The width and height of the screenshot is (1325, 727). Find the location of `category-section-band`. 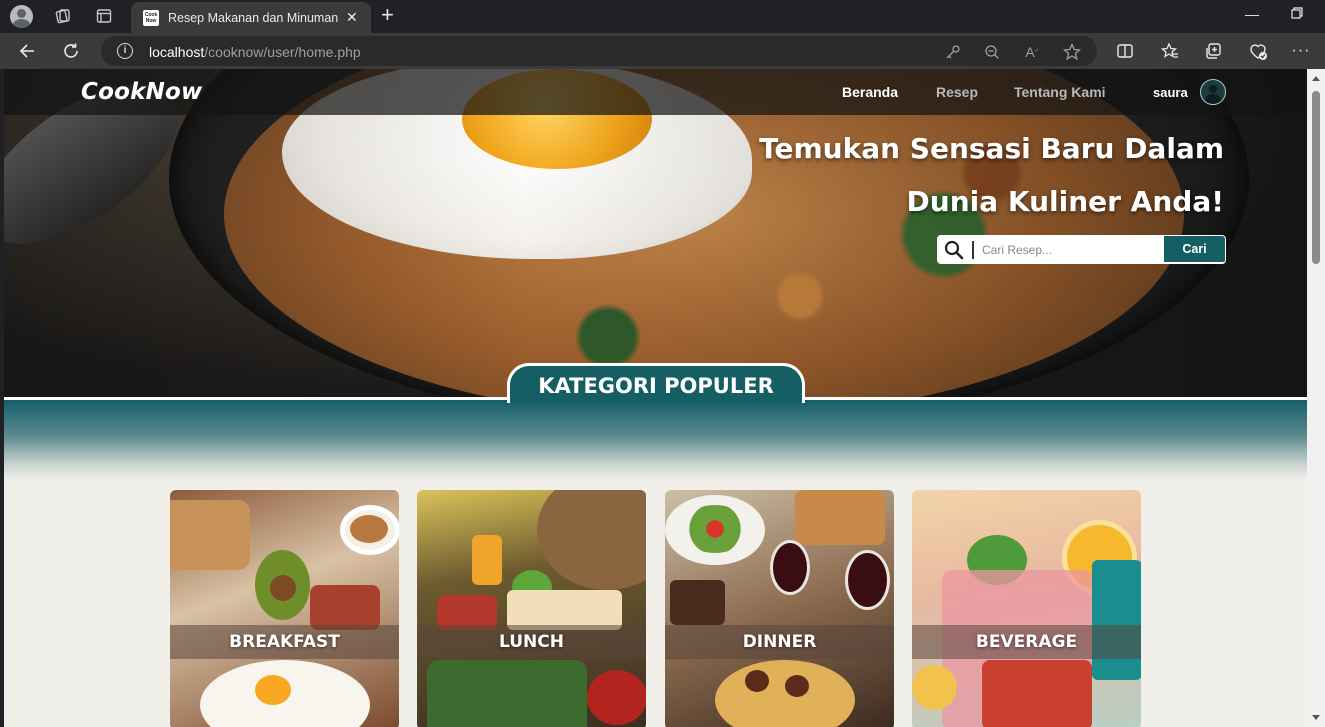

category-section-band is located at coordinates (655, 440).